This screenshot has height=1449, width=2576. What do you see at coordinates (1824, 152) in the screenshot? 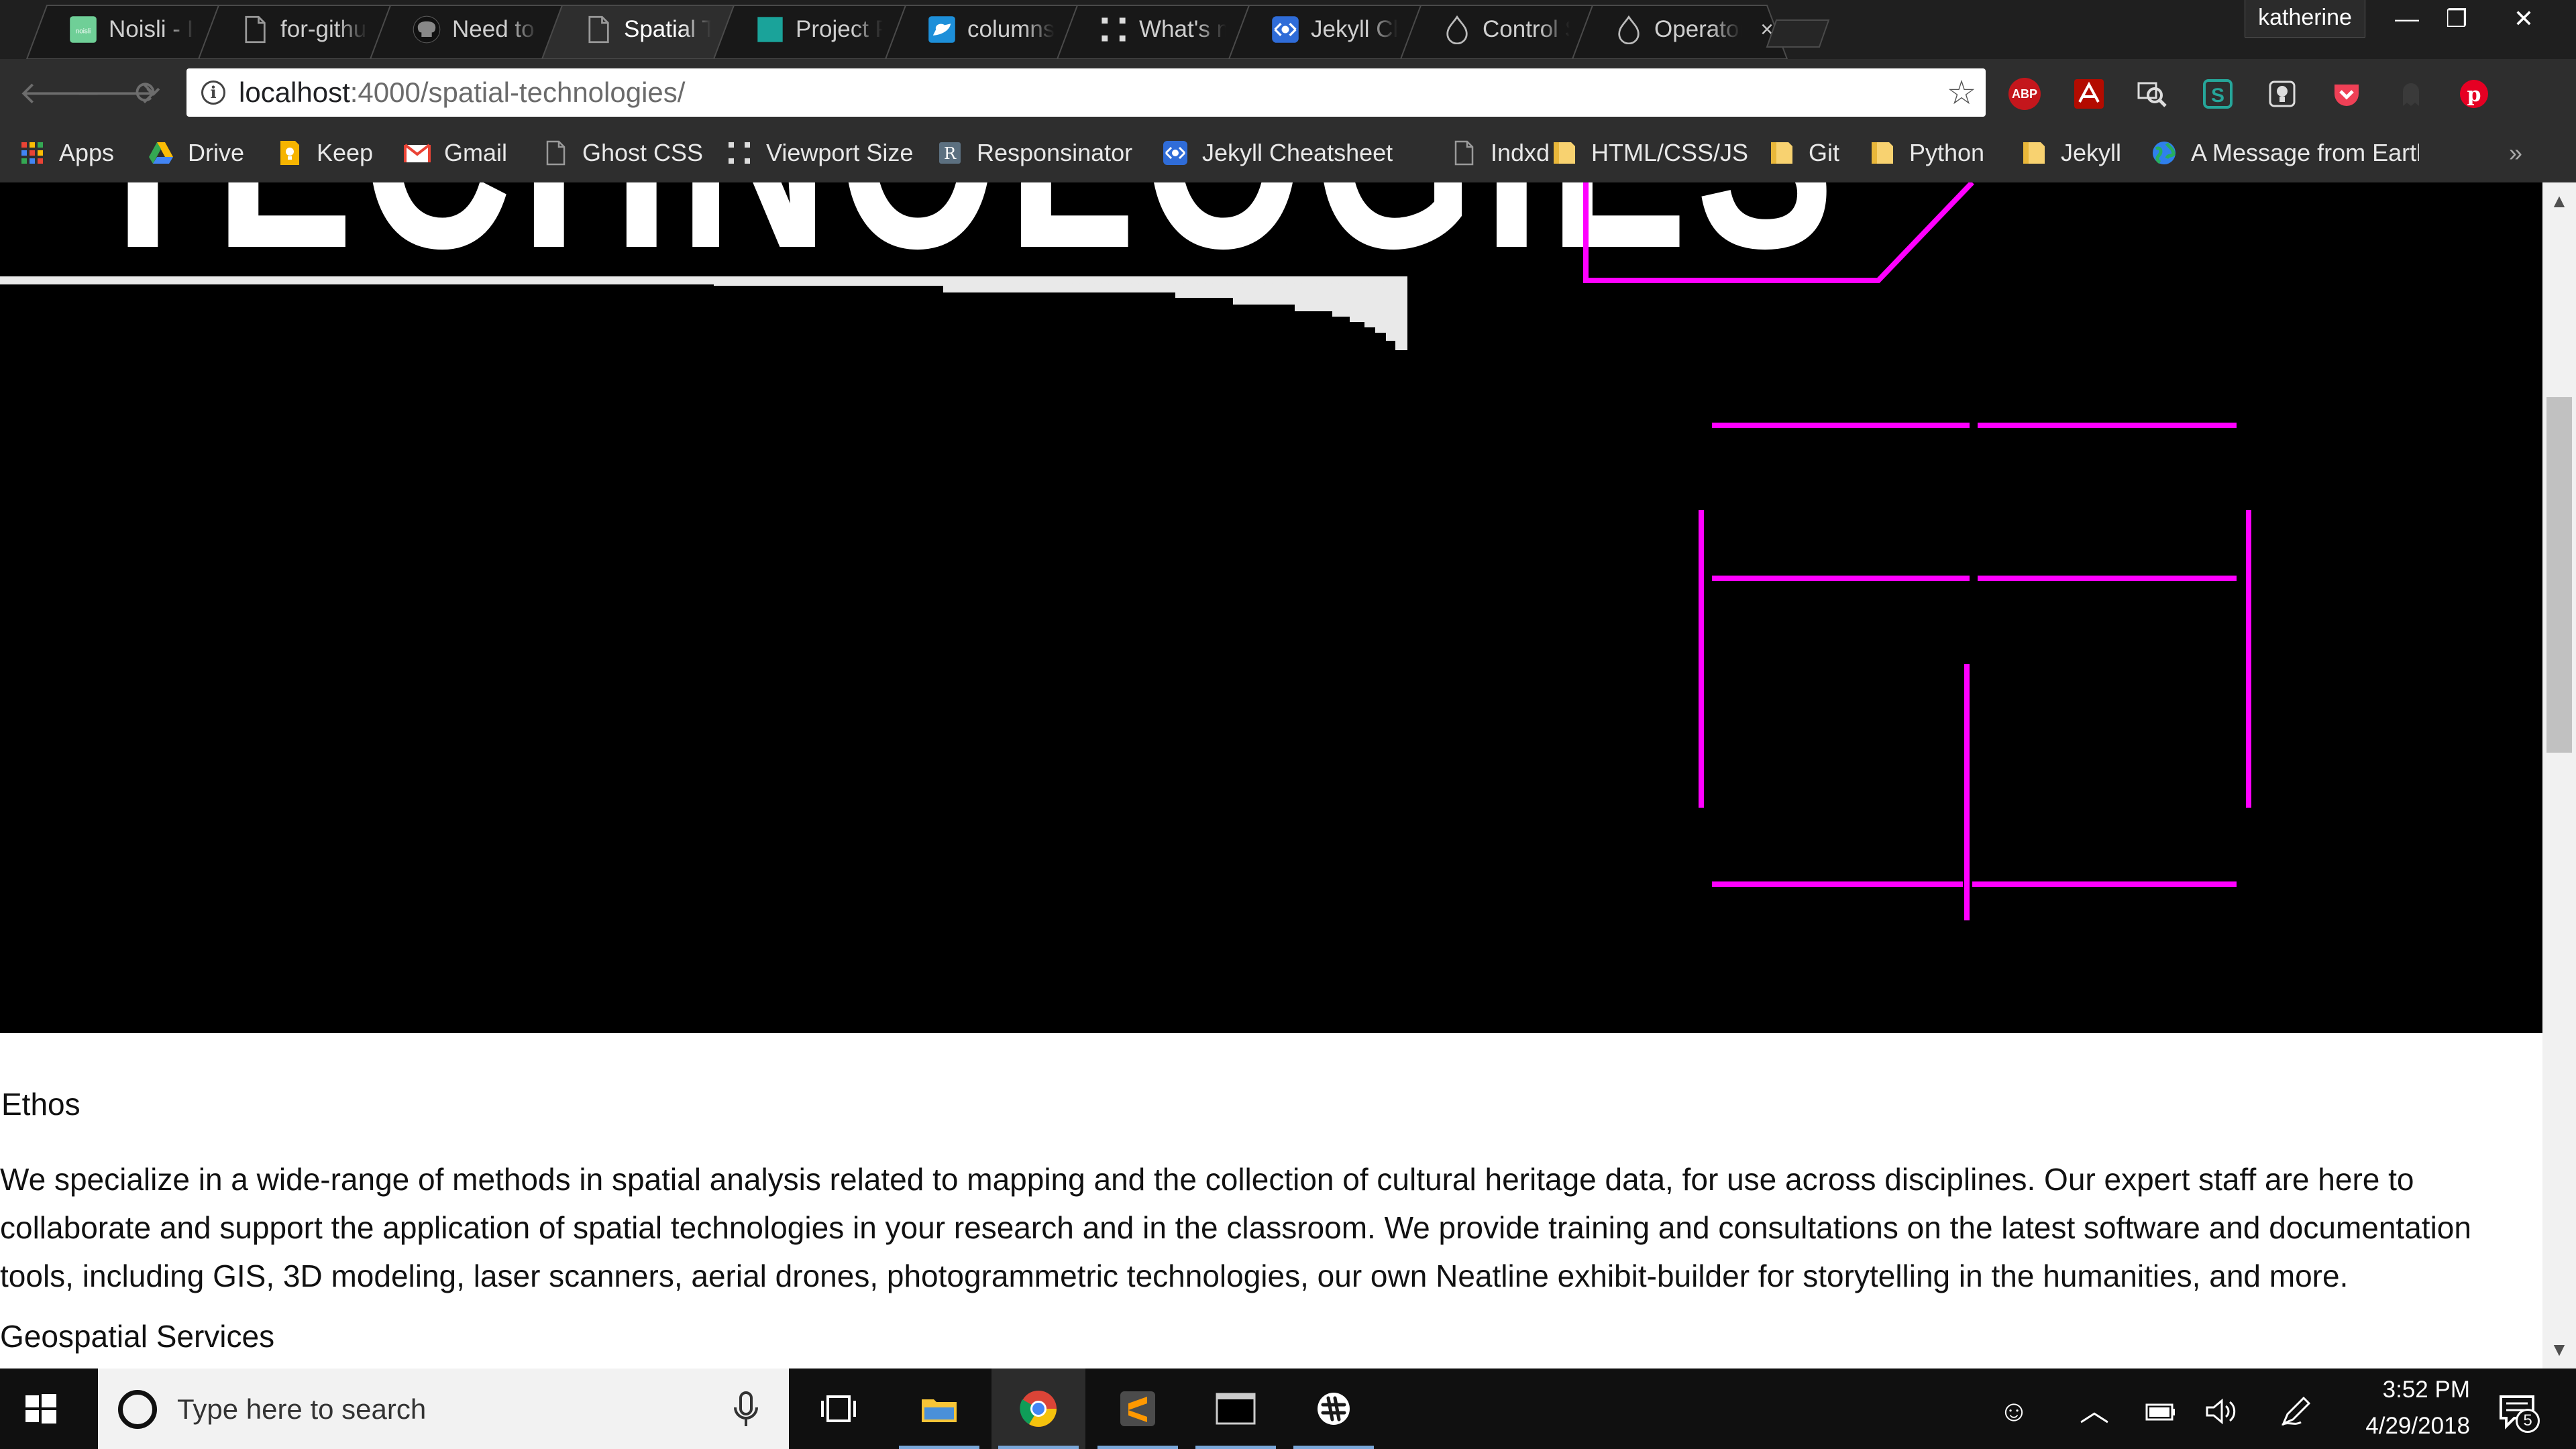
I see `bookmark-label: Git` at bounding box center [1824, 152].